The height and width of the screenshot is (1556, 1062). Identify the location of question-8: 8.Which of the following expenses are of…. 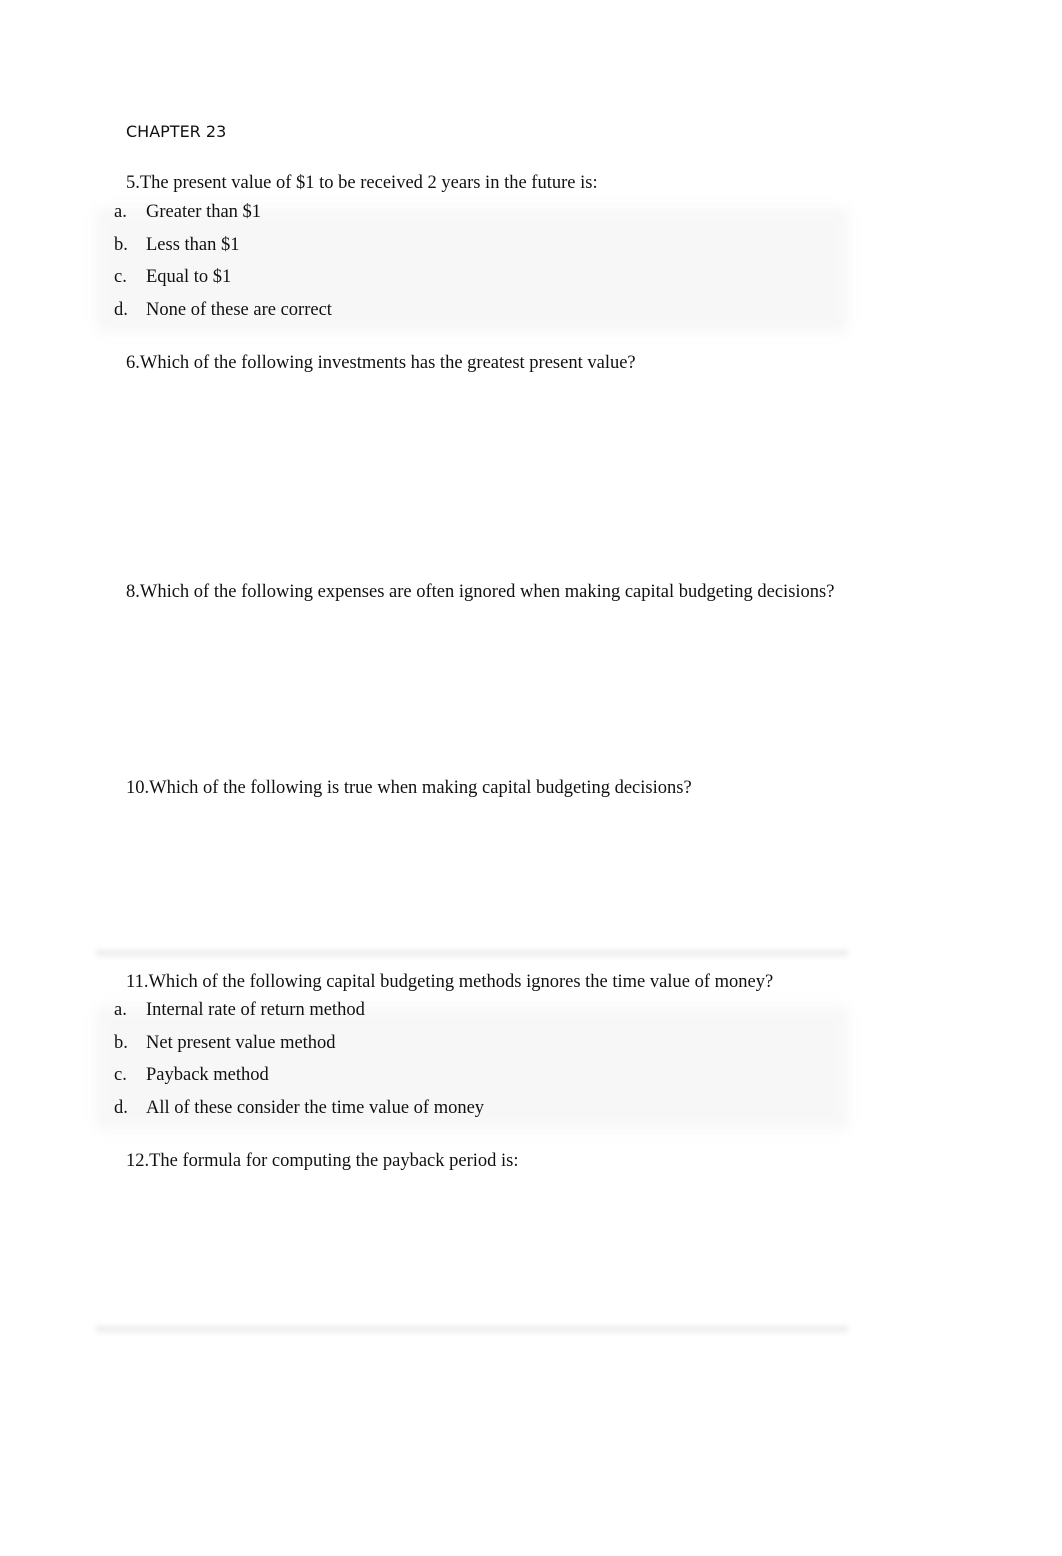
(480, 592).